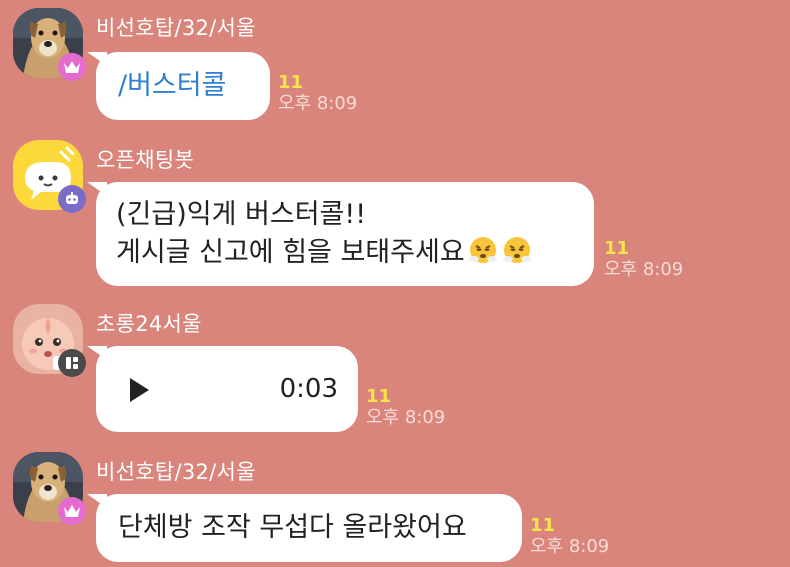 This screenshot has height=567, width=790. I want to click on sender-name: 초롱24서울, so click(149, 324).